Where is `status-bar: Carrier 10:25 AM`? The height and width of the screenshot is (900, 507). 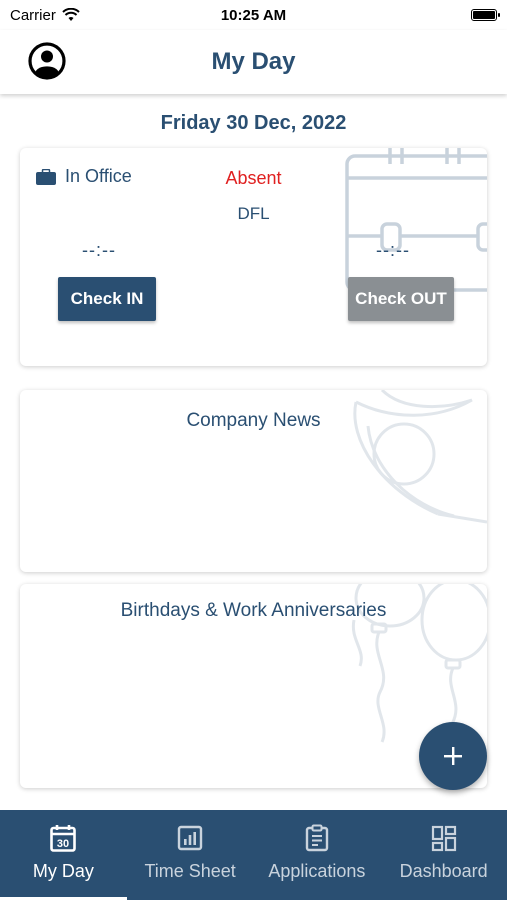
status-bar: Carrier 10:25 AM is located at coordinates (253, 15).